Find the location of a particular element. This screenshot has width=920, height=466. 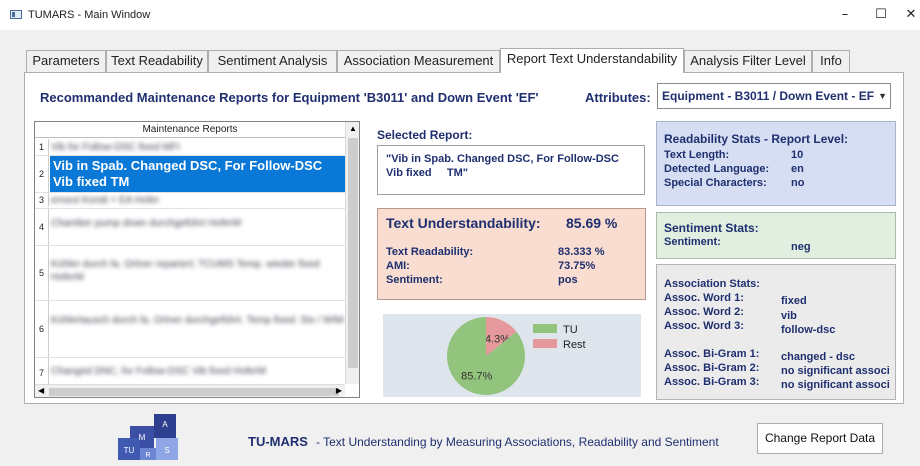

list-item: Chamber pump down durchgeführt HoferM is located at coordinates (198, 224).